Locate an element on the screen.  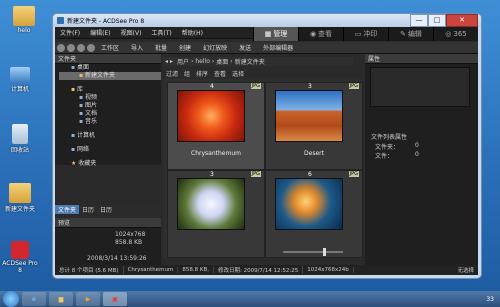
recycle-bin-icon is located at coordinates (20, 134).